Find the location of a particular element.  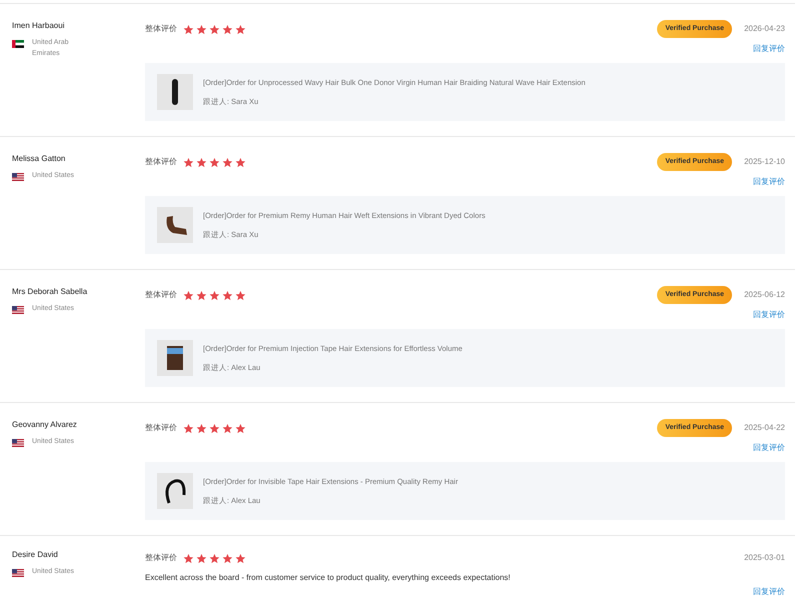

reviewer-name: Melissa Gatton is located at coordinates (39, 159).